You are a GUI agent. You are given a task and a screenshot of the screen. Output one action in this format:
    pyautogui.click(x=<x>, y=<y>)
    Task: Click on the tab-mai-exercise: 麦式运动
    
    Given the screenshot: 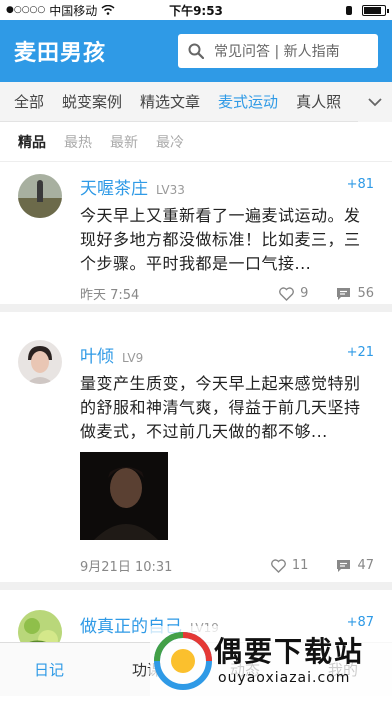 What is the action you would take?
    pyautogui.click(x=248, y=101)
    